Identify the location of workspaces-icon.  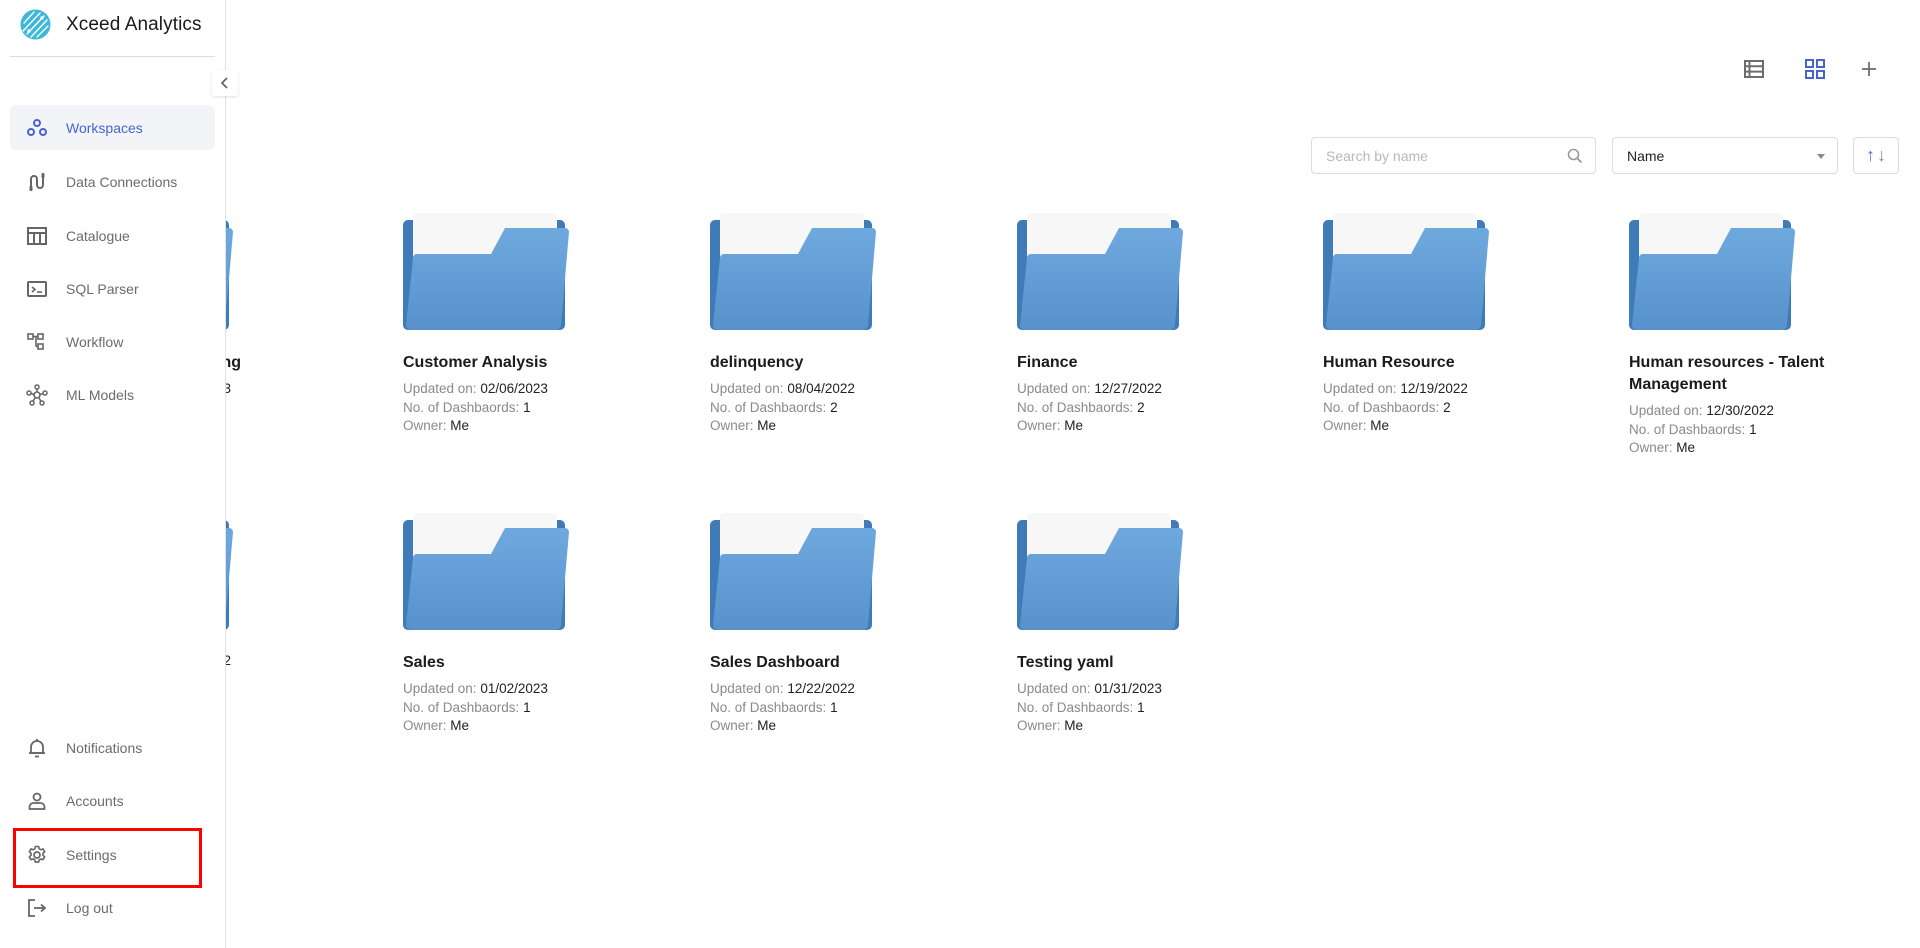
(37, 128).